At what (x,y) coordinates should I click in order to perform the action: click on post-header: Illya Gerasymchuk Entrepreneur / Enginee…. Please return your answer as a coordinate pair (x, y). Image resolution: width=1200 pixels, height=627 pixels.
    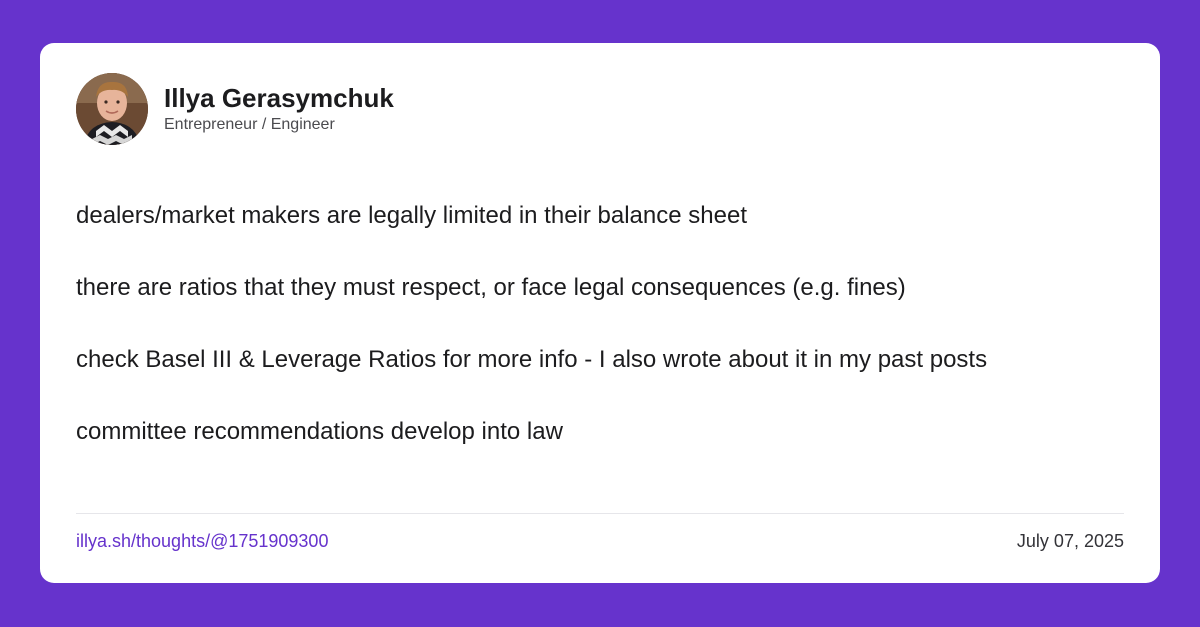
    Looking at the image, I should click on (235, 109).